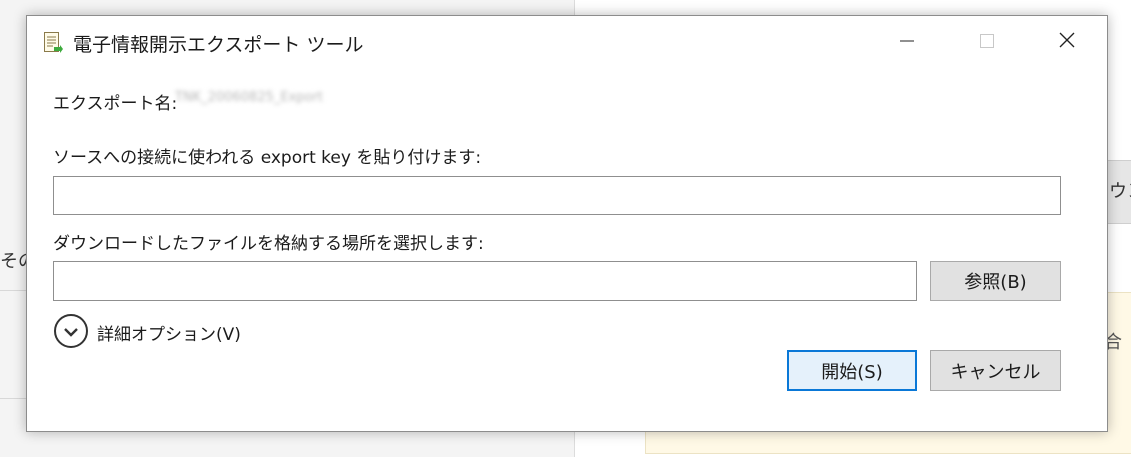 The height and width of the screenshot is (457, 1131). I want to click on close-icon, so click(1067, 42).